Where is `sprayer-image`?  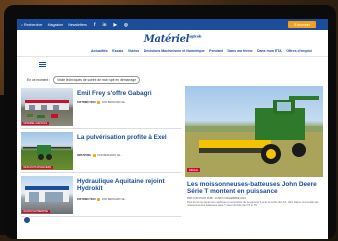
sprayer-image is located at coordinates (47, 152).